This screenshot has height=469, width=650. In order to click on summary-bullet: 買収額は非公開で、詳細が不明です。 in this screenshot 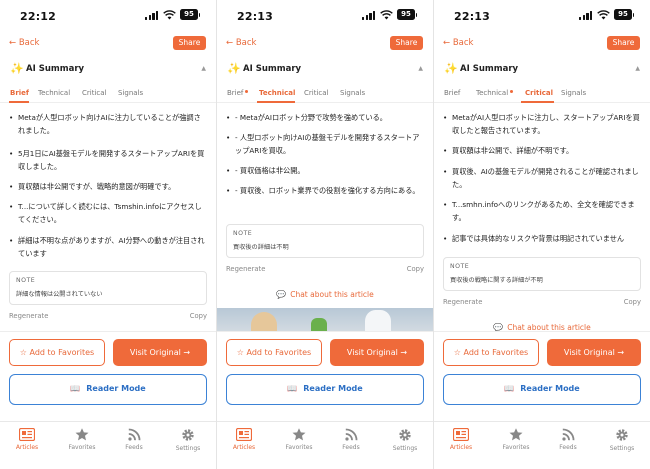, I will do `click(542, 150)`.